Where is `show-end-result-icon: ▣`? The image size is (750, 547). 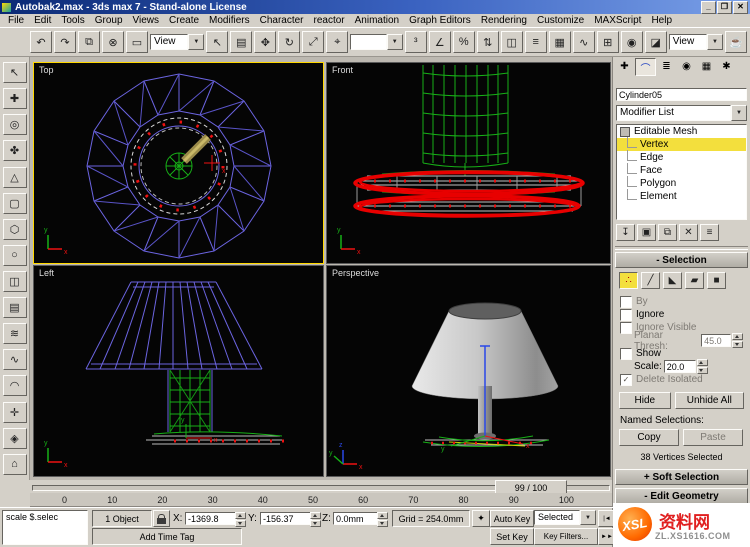
show-end-result-icon: ▣ is located at coordinates (646, 232).